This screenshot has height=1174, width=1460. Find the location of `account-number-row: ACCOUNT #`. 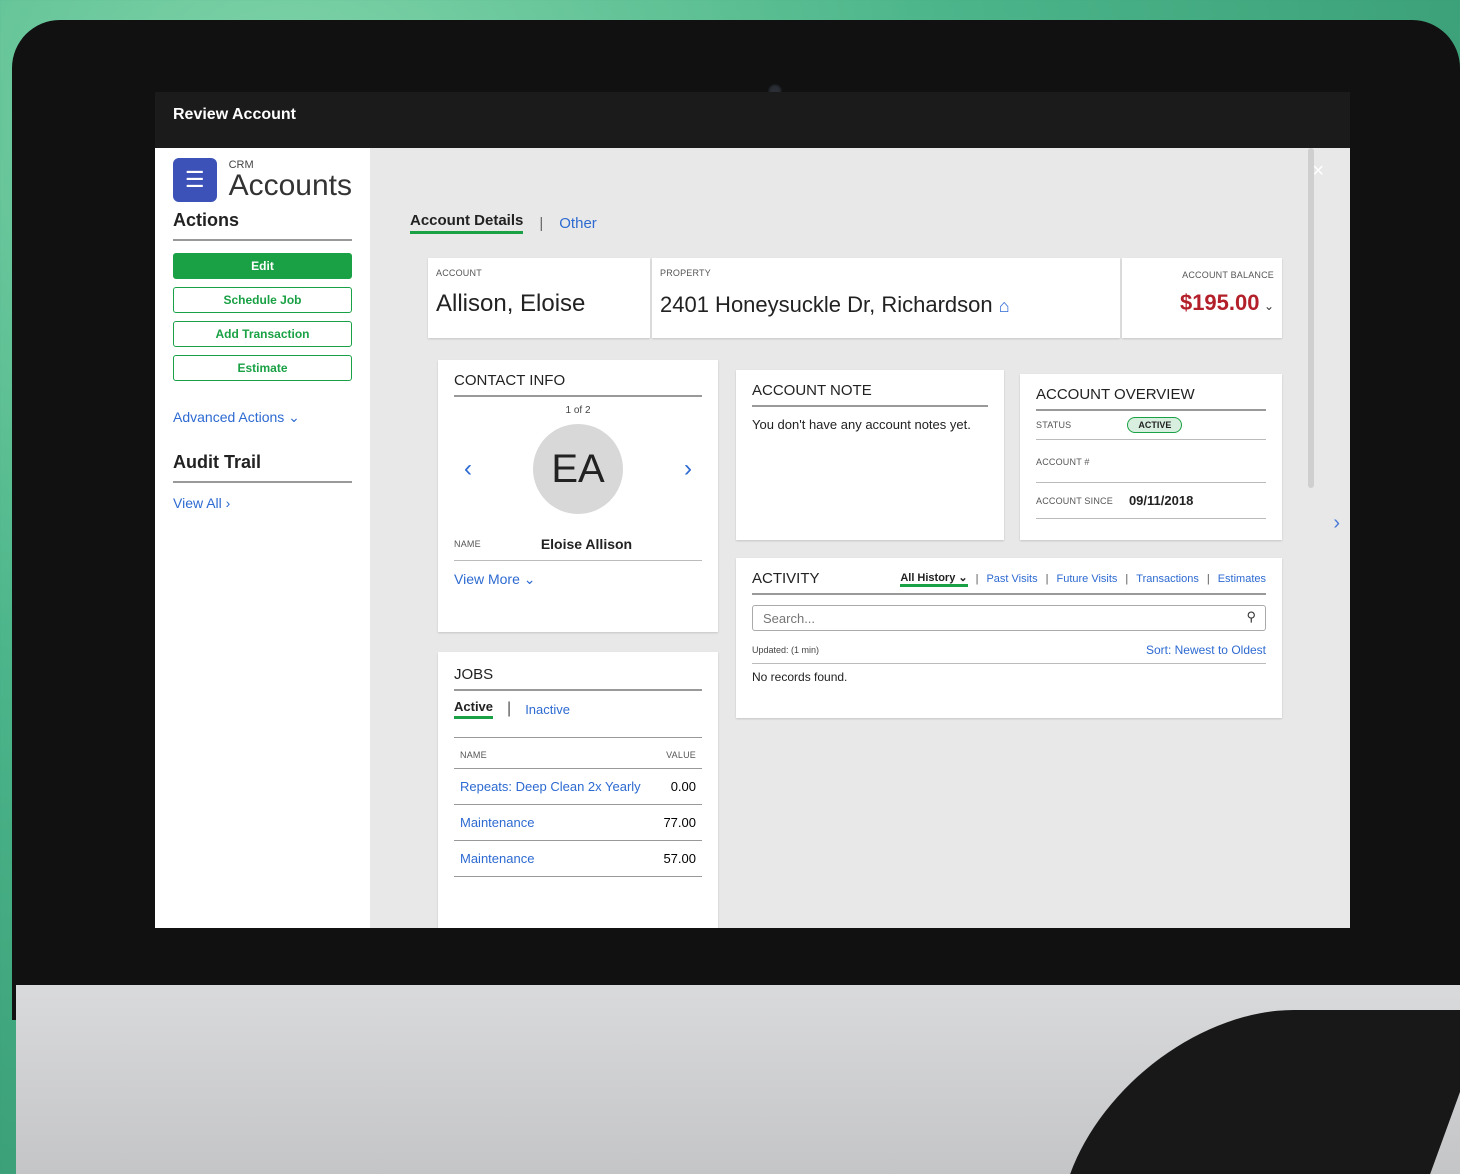

account-number-row: ACCOUNT # is located at coordinates (1151, 461).